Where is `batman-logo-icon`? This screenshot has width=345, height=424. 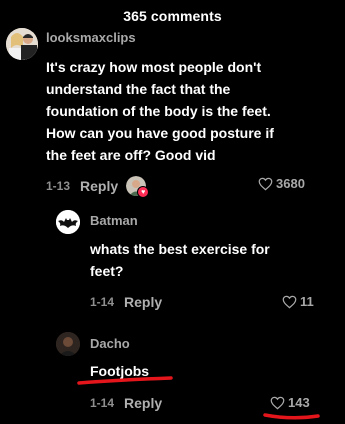
batman-logo-icon is located at coordinates (68, 222).